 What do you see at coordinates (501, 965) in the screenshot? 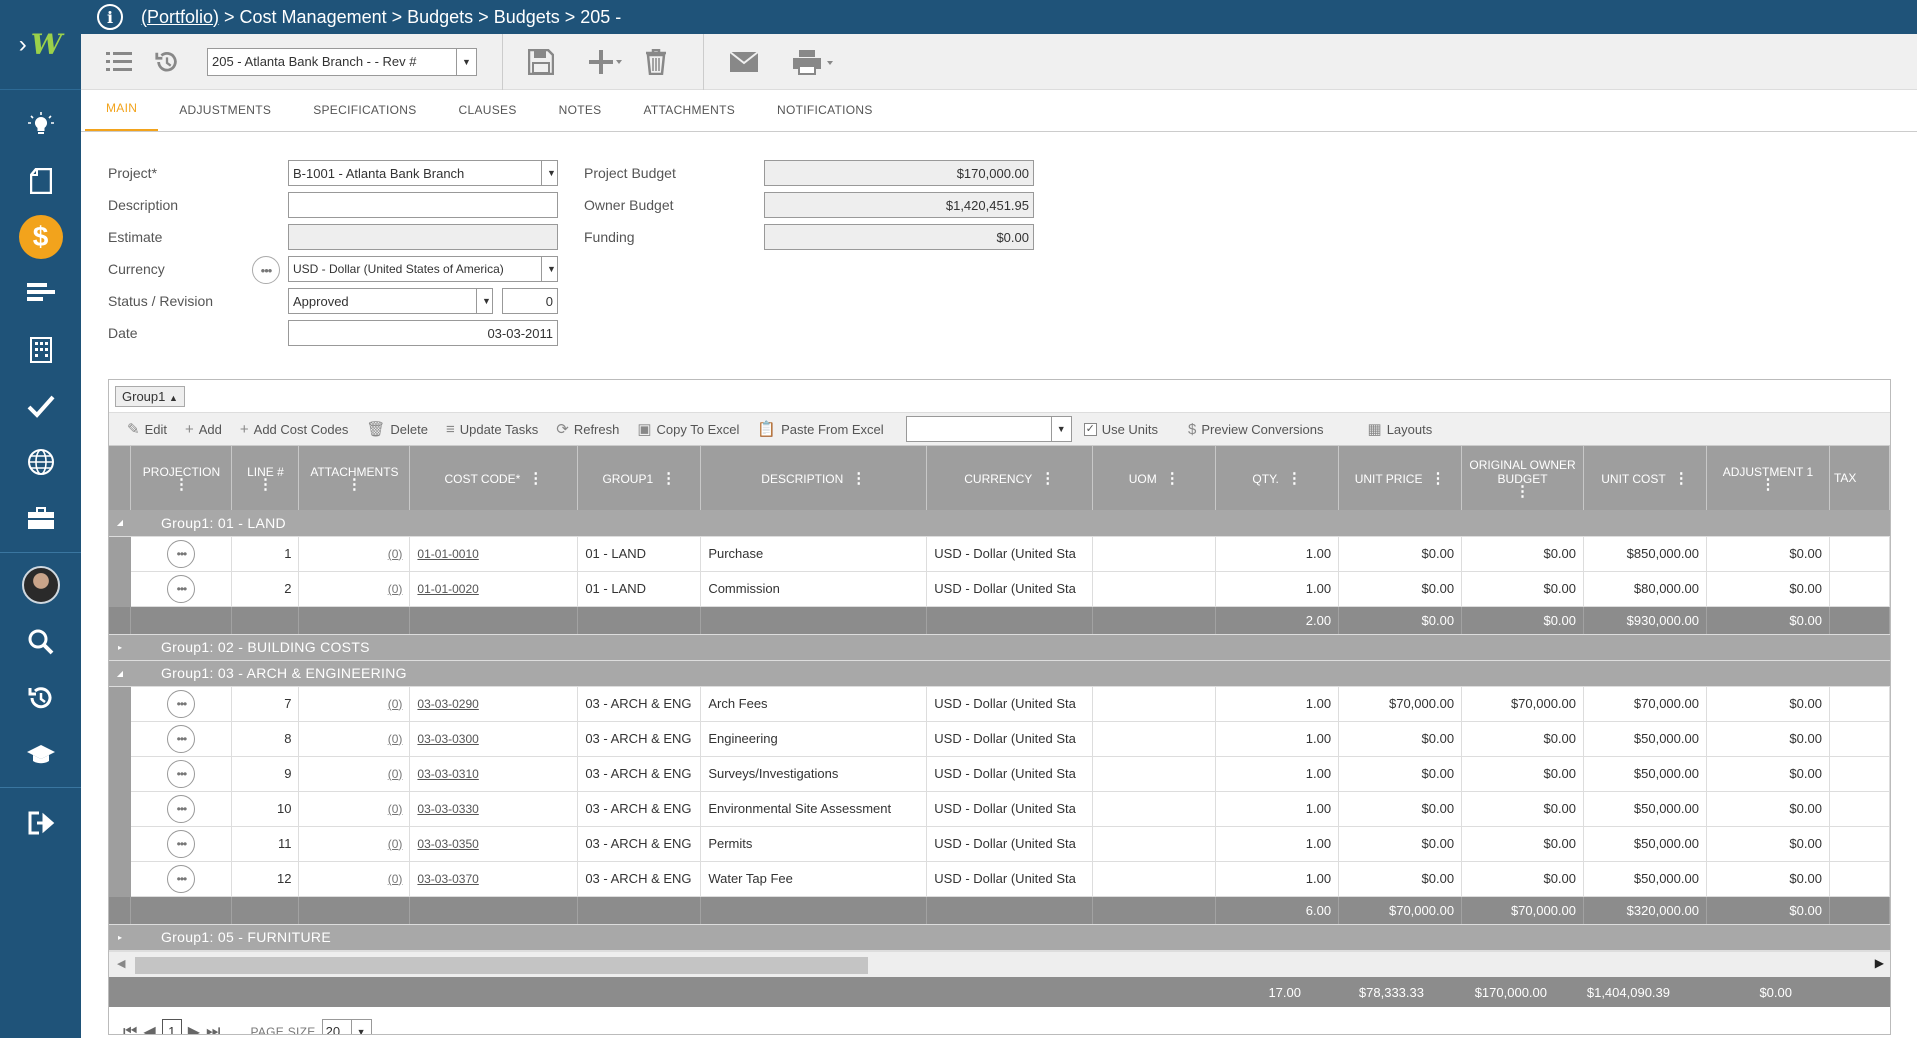
I see `scrollbar-thumb` at bounding box center [501, 965].